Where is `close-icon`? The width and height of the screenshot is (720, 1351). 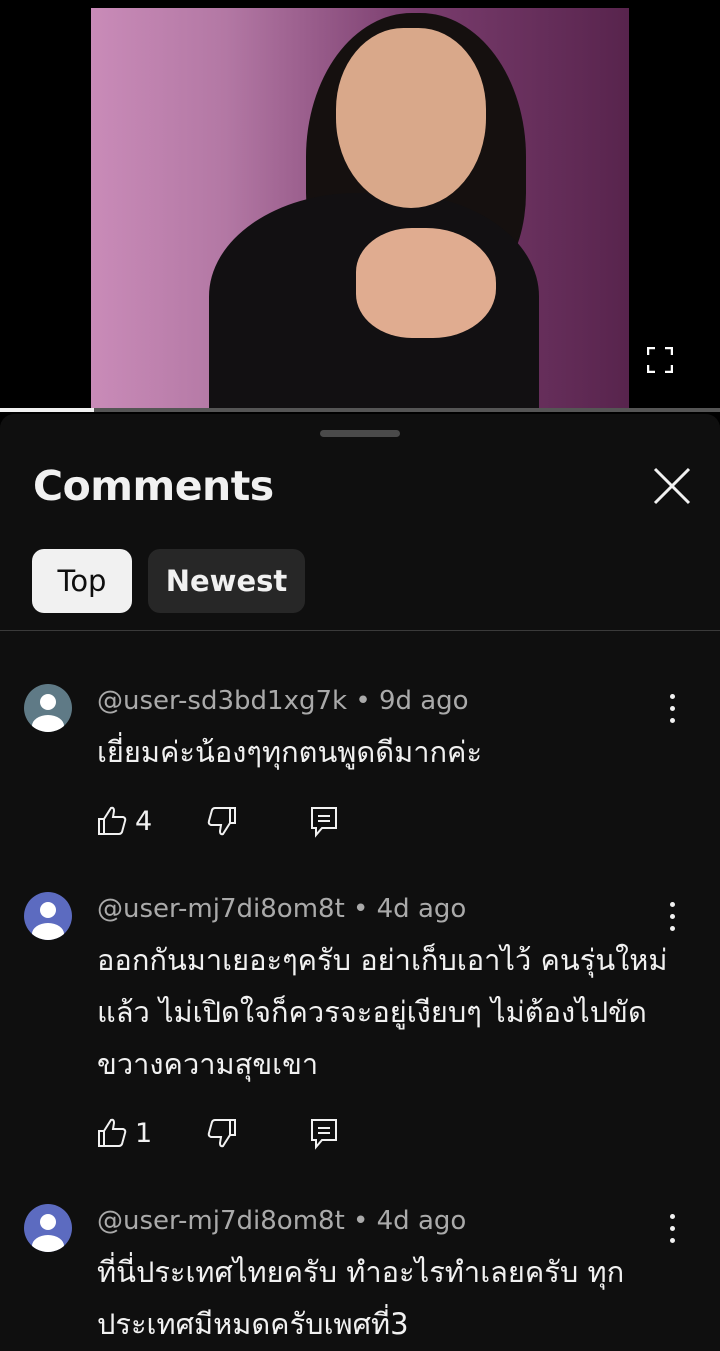 close-icon is located at coordinates (672, 486).